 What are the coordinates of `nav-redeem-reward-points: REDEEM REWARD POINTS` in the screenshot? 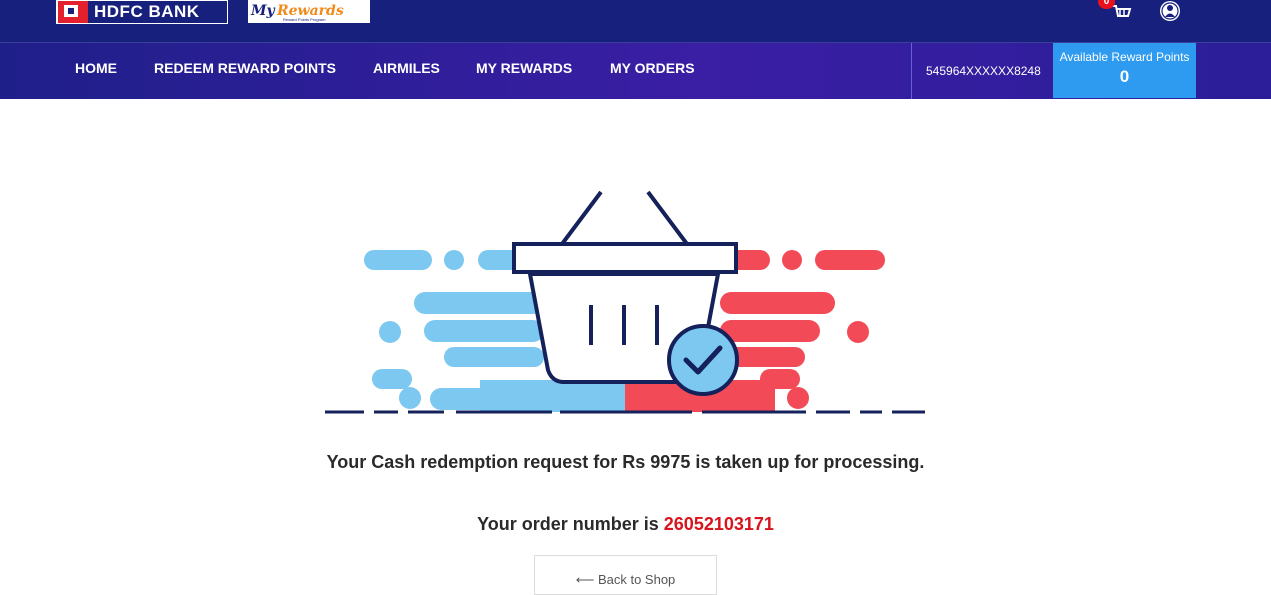 It's located at (245, 68).